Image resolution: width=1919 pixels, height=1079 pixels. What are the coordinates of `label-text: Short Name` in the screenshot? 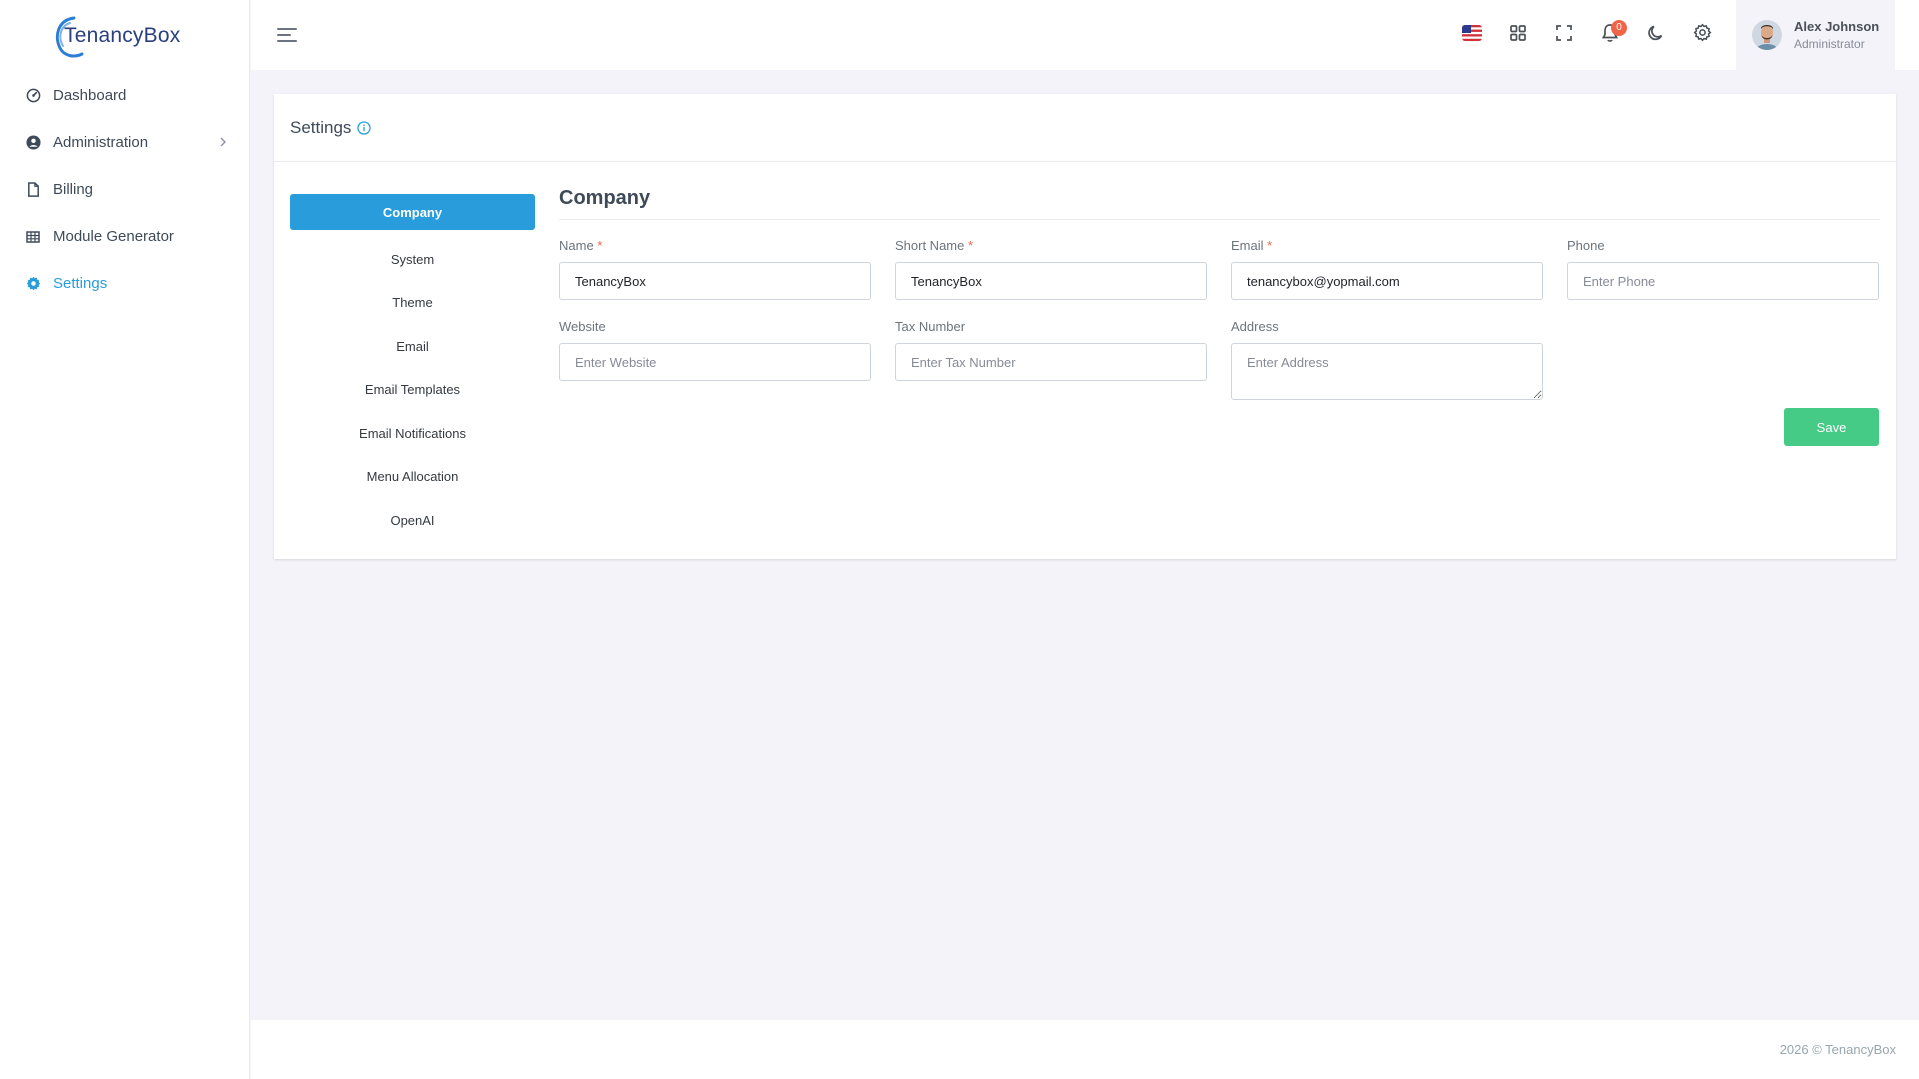 It's located at (930, 245).